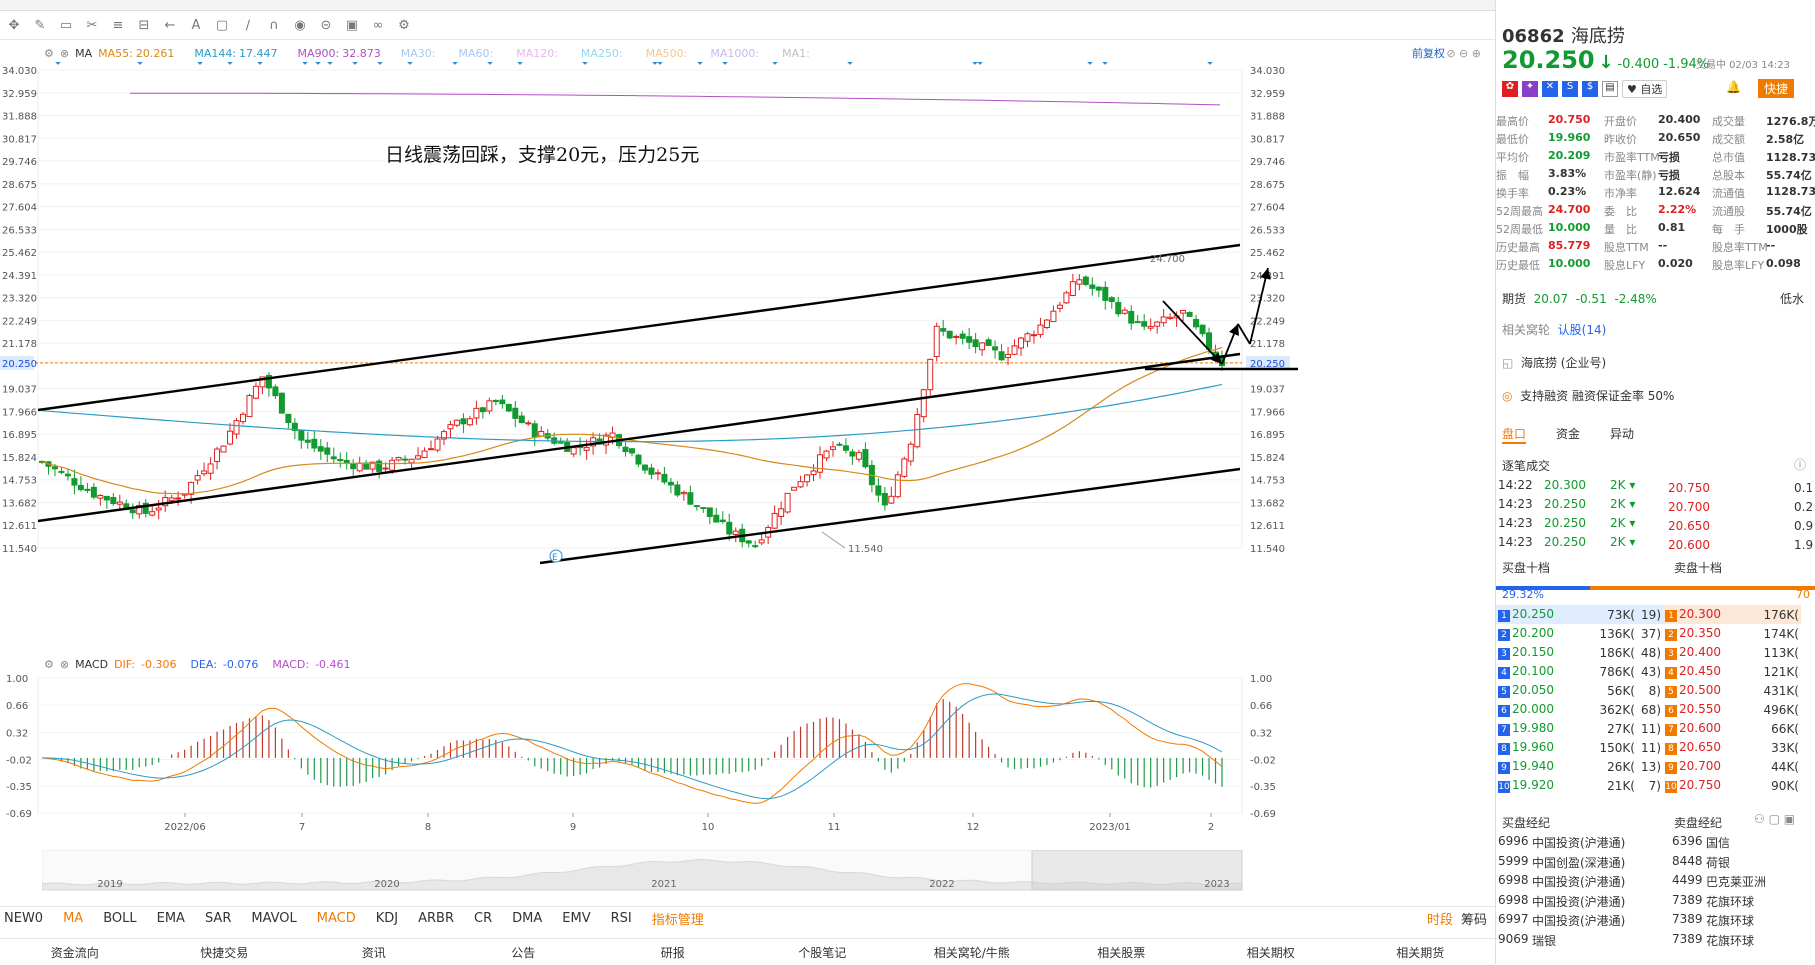 This screenshot has width=1815, height=965. I want to click on eye-icon: ◉, so click(300, 26).